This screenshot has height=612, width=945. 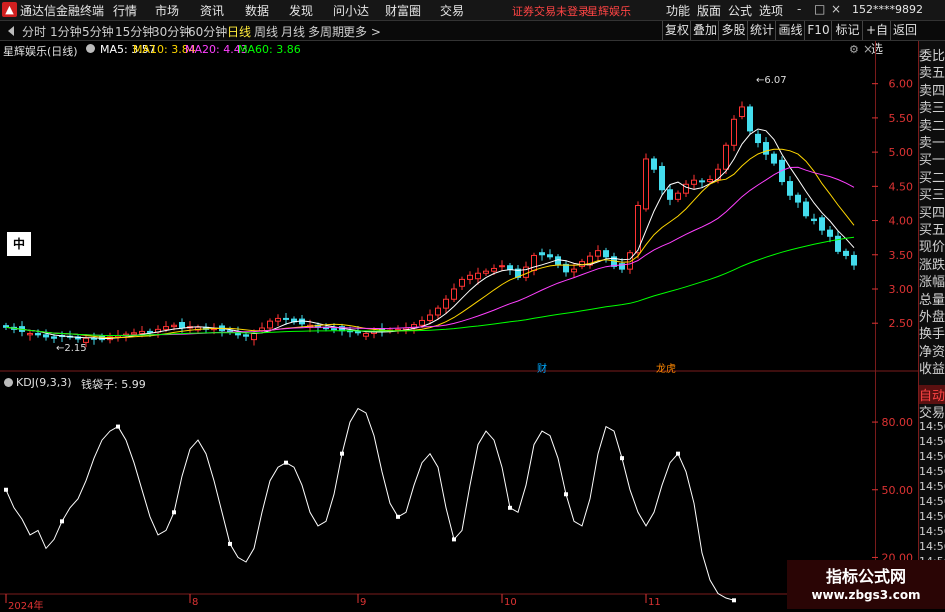 I want to click on date-label-2: 9, so click(x=363, y=602).